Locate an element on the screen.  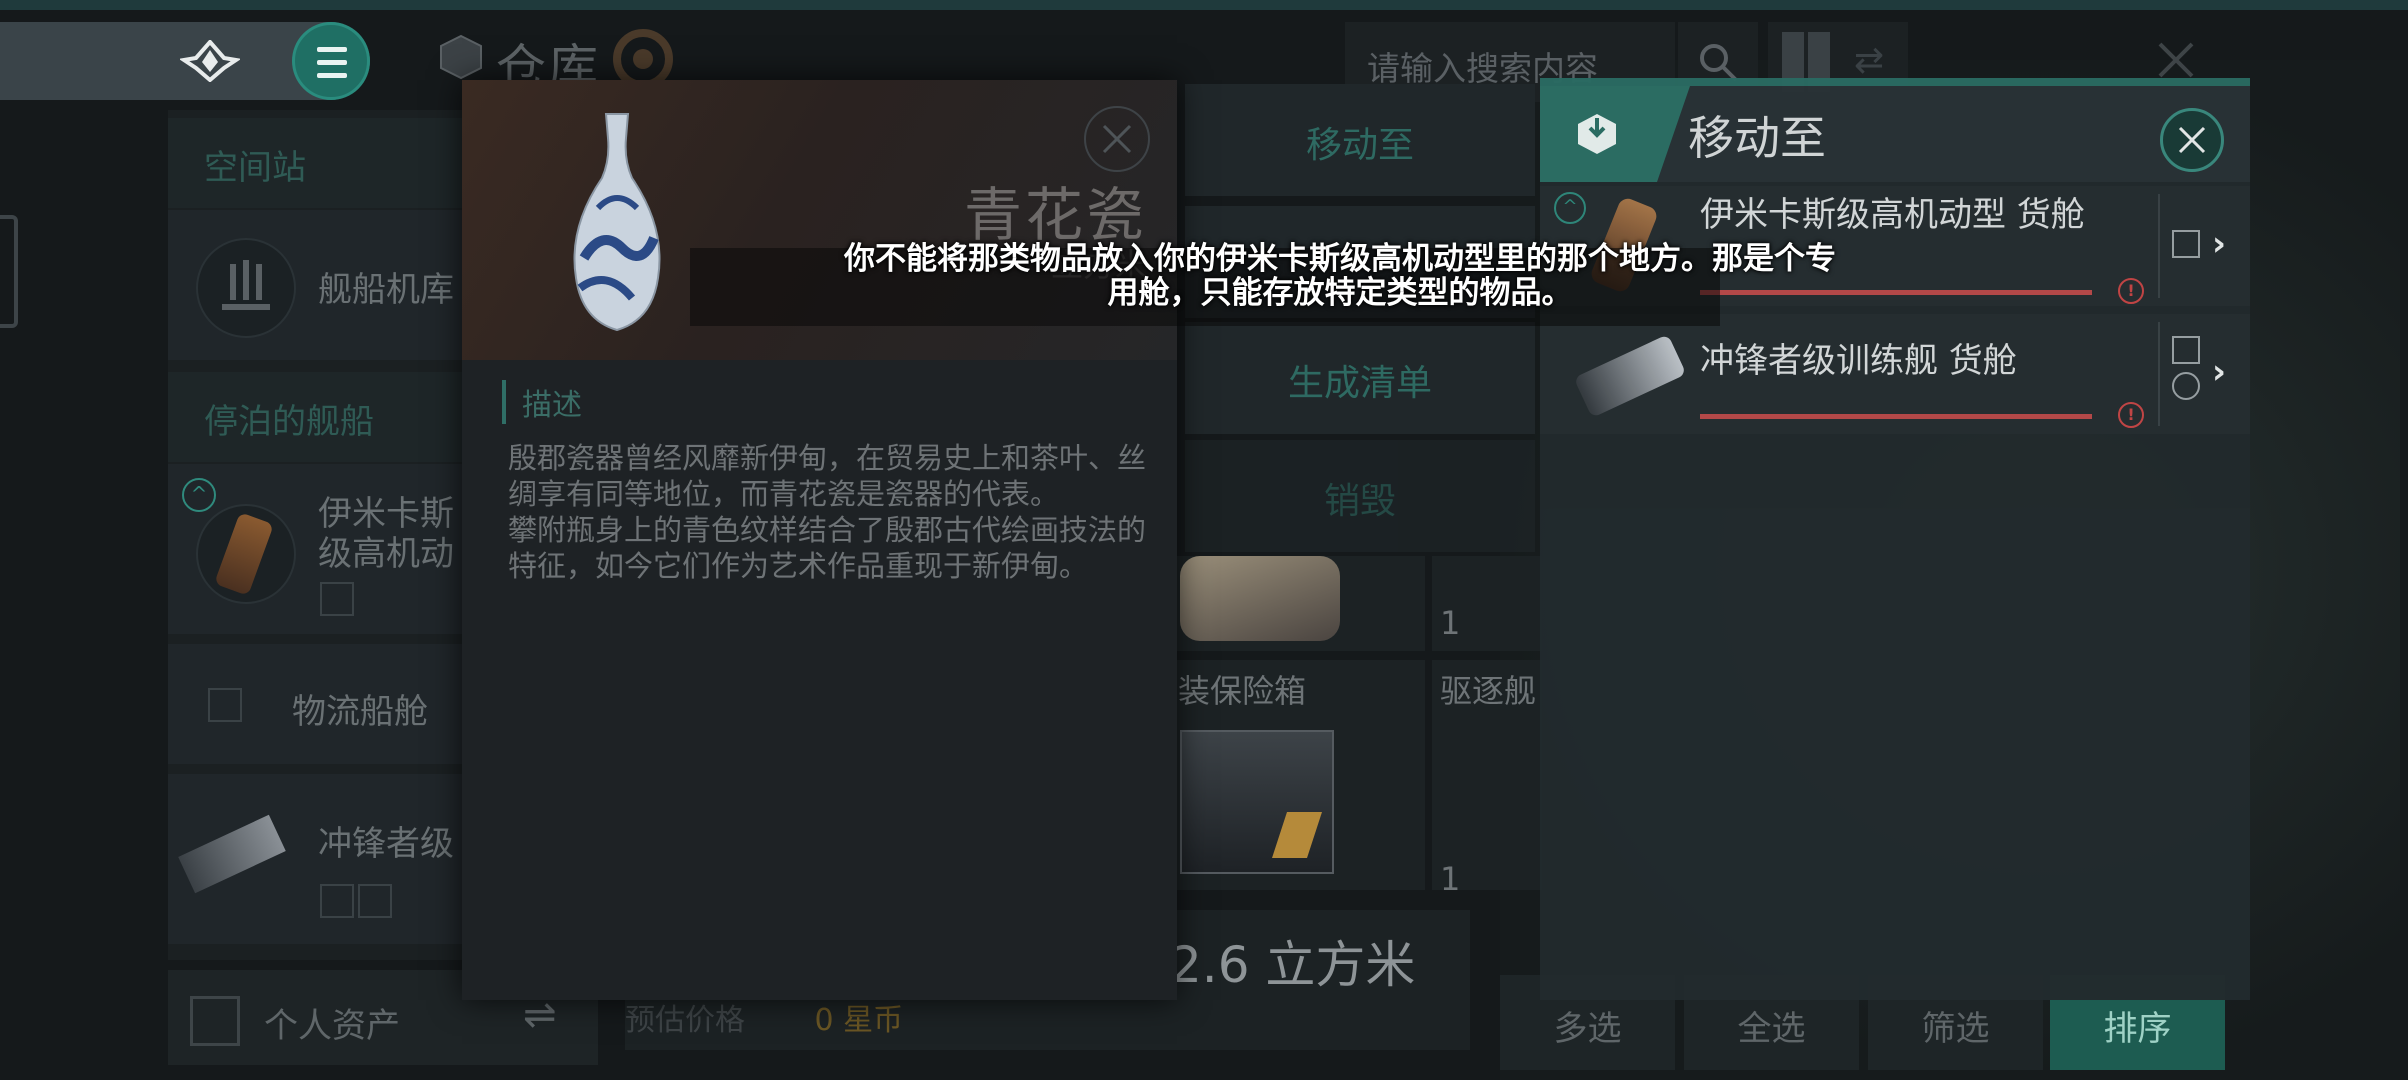
button-label: 排序 is located at coordinates (2137, 1029).